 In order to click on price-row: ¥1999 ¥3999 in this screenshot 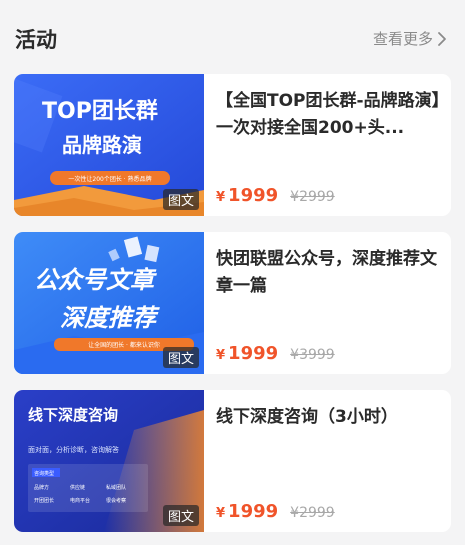, I will do `click(275, 353)`.